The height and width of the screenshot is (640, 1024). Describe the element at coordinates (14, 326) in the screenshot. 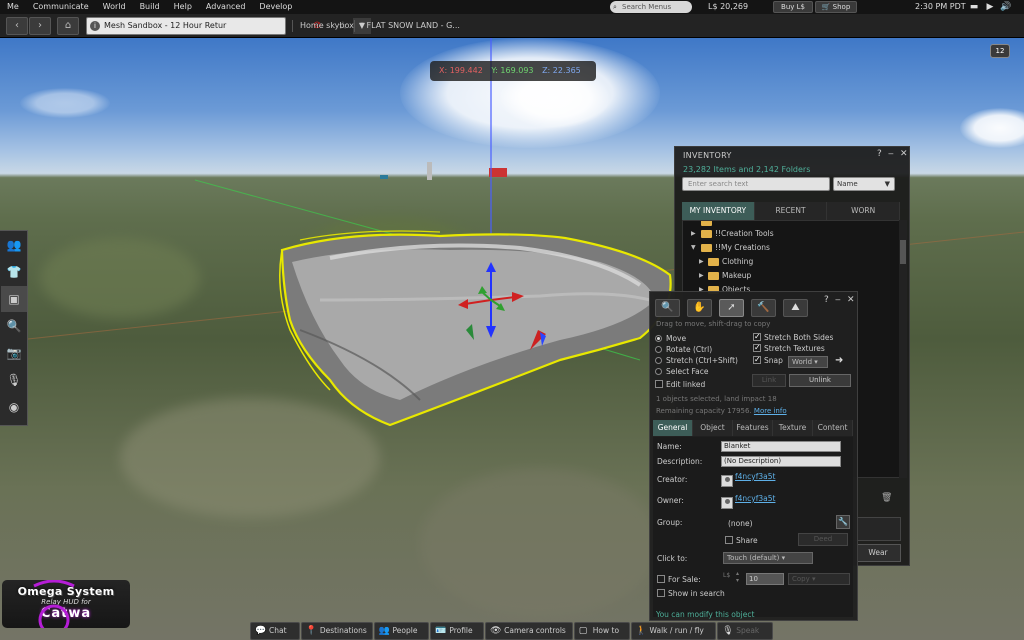

I see `search-icon: 🔍` at that location.